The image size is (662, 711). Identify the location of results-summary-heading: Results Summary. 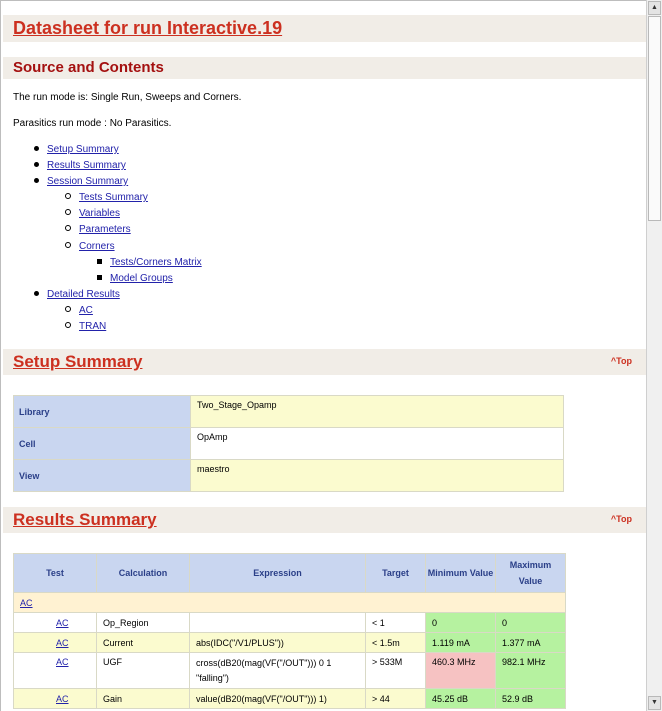
(85, 519).